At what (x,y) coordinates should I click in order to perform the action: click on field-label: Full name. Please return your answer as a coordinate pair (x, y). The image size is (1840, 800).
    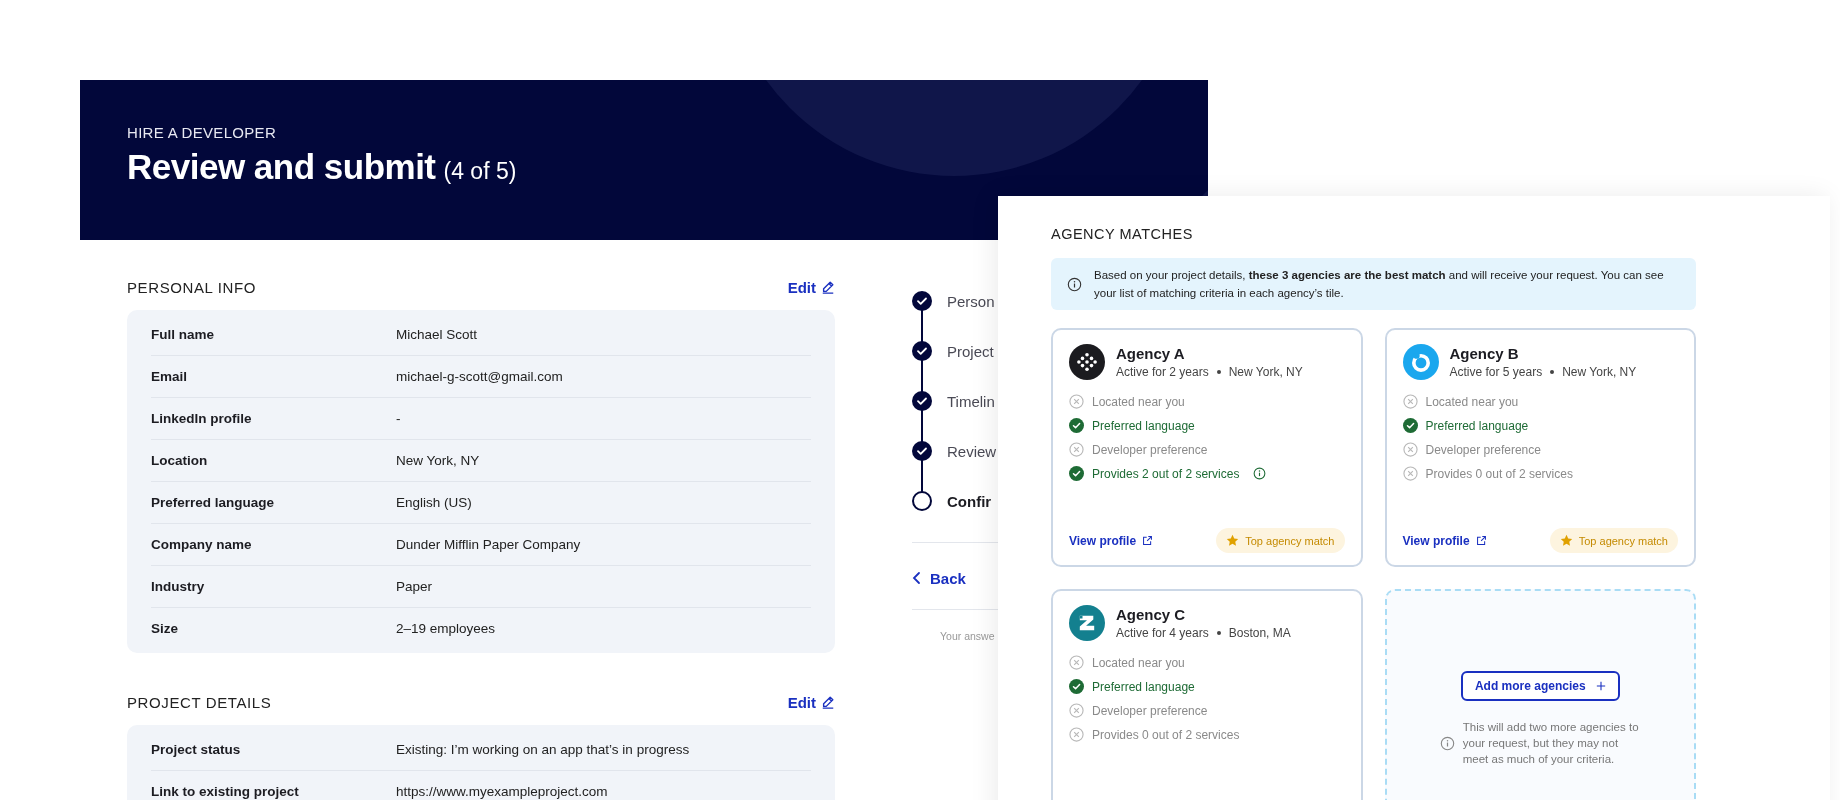
    Looking at the image, I should click on (183, 334).